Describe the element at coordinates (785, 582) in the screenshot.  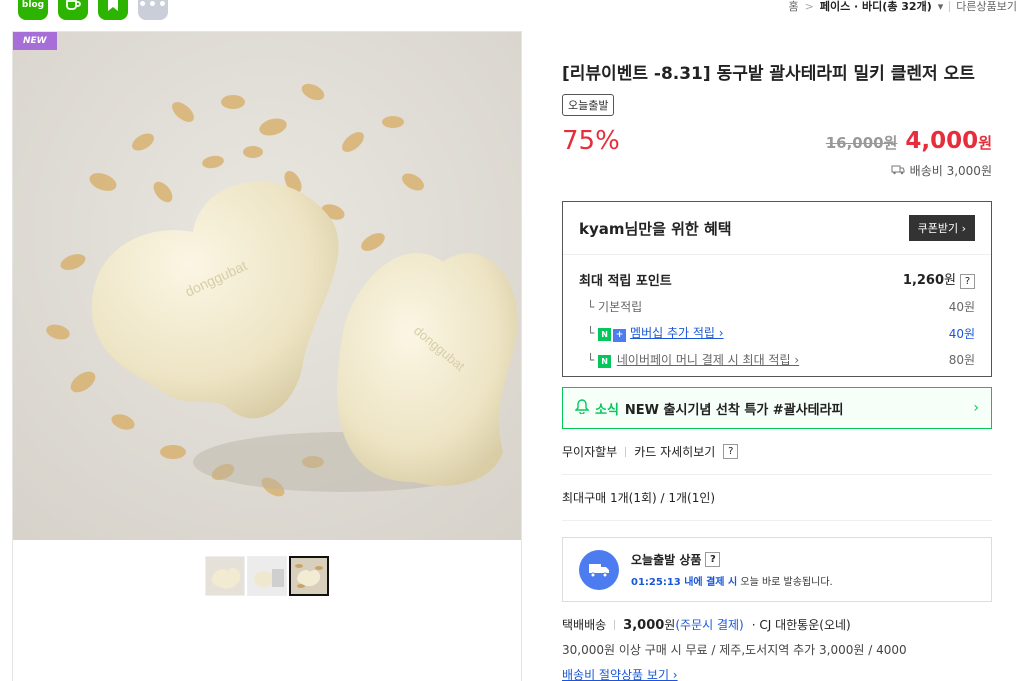
I see `today-ship-desc: 오늘 바로 발송됩니다.` at that location.